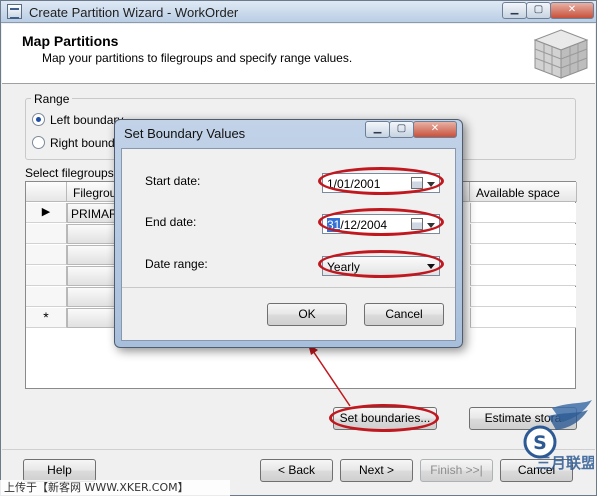  What do you see at coordinates (70, 41) in the screenshot?
I see `page-title: Map Partitions` at bounding box center [70, 41].